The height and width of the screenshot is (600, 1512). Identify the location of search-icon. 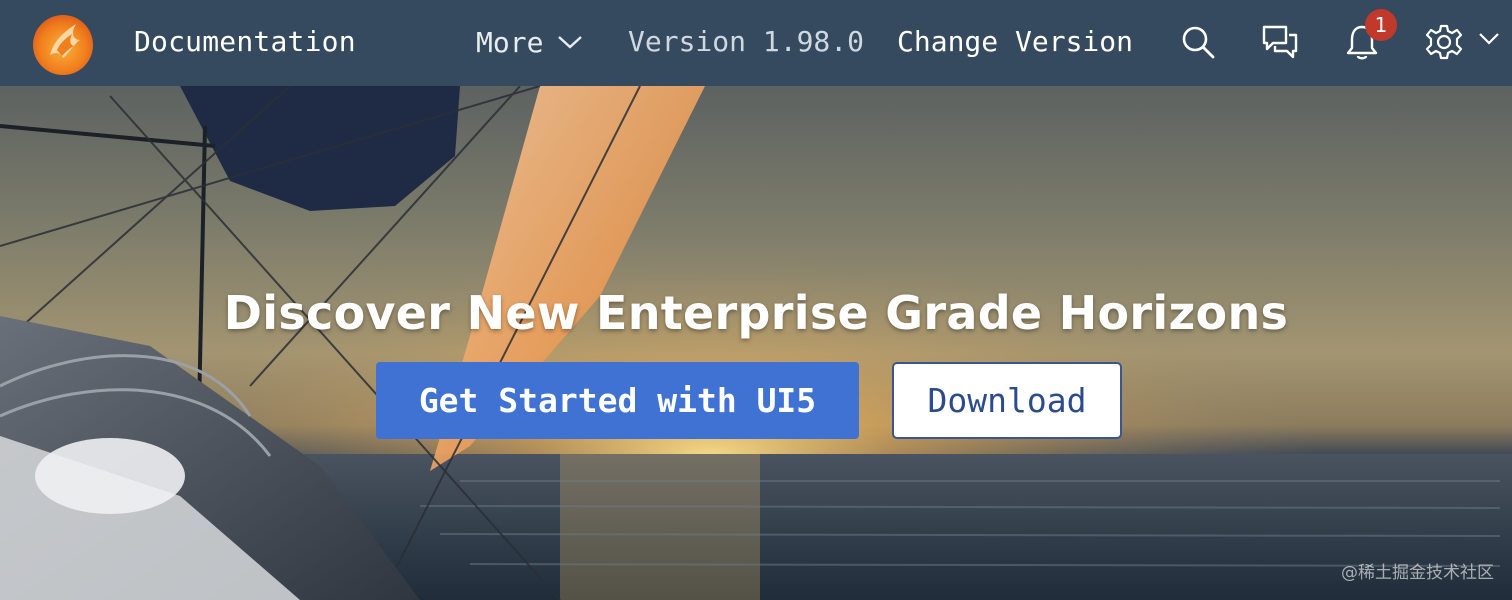
(1198, 42).